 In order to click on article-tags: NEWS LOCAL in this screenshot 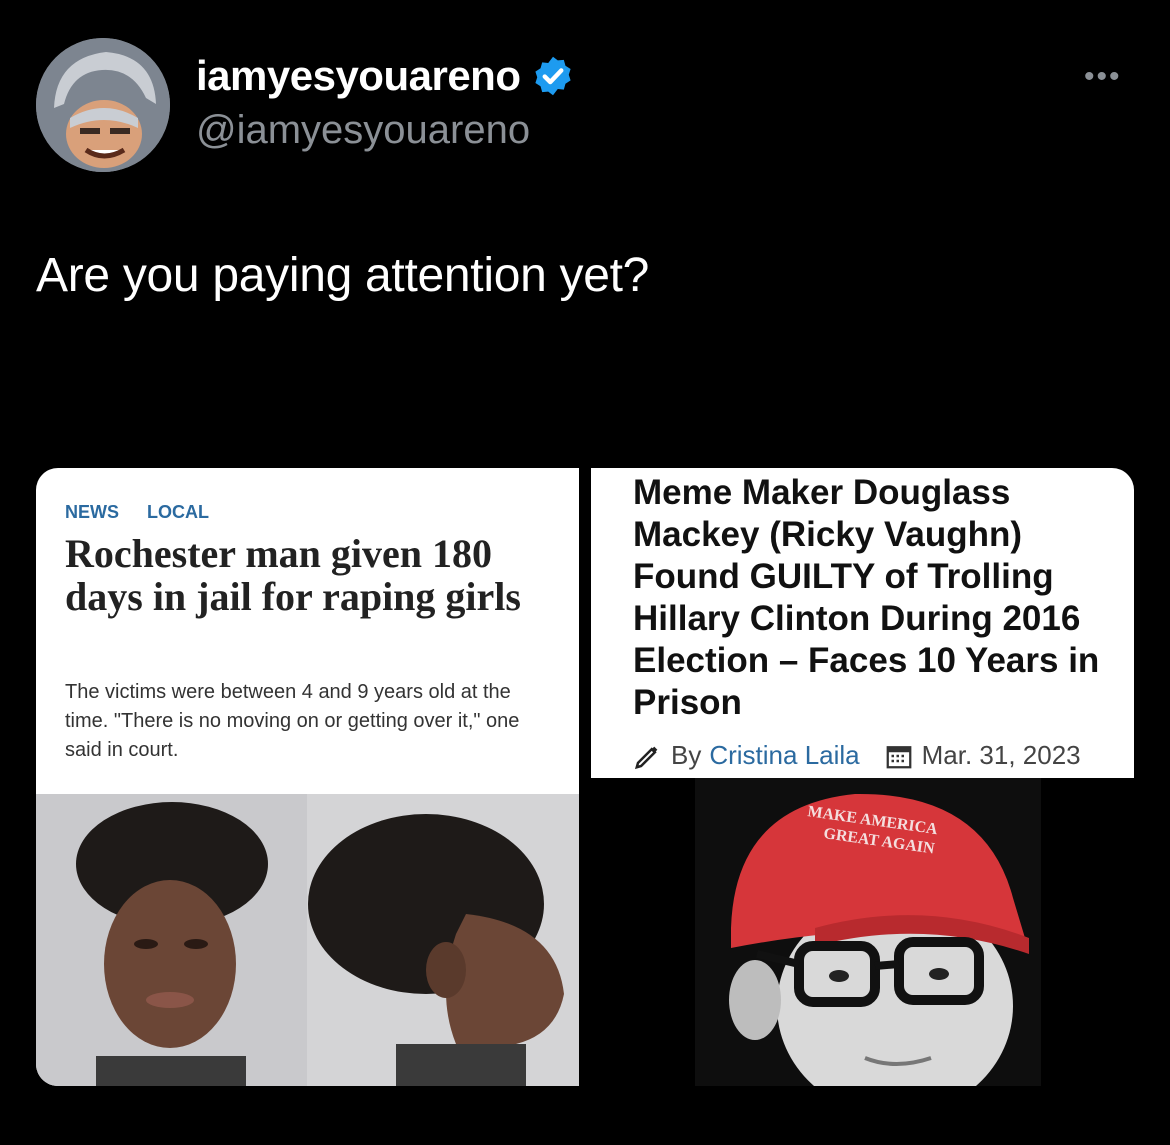, I will do `click(137, 512)`.